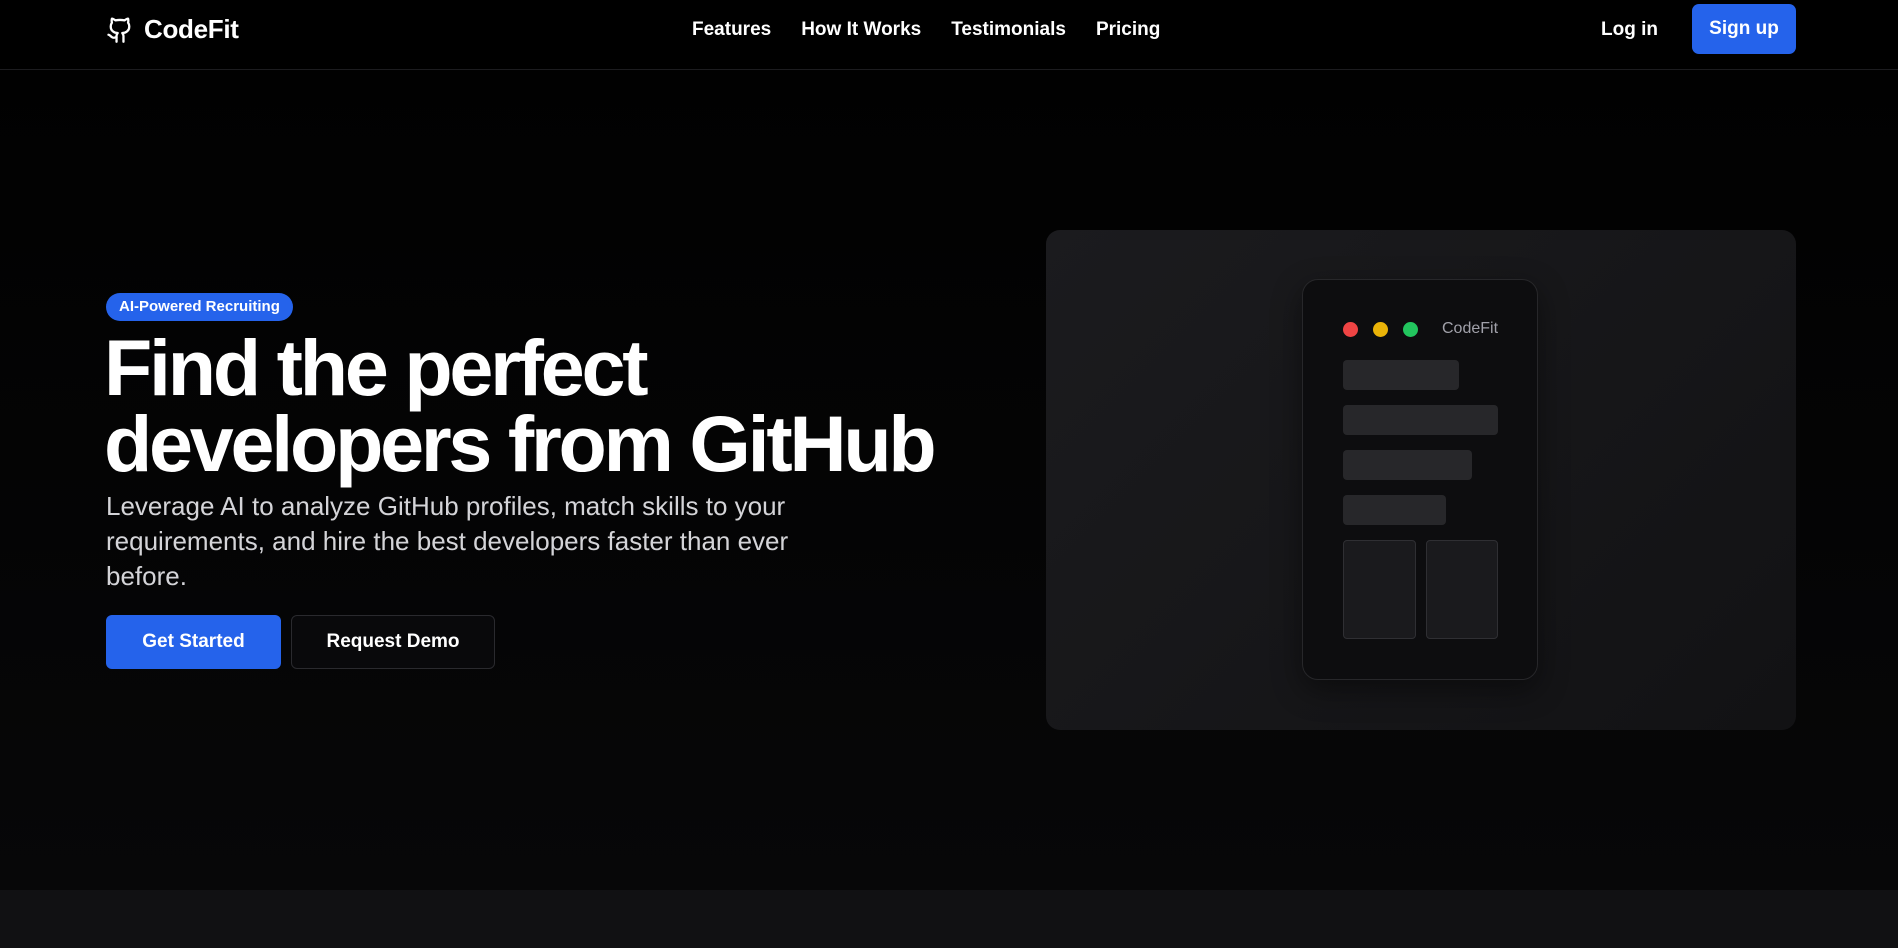  Describe the element at coordinates (949, 919) in the screenshot. I see `next-section` at that location.